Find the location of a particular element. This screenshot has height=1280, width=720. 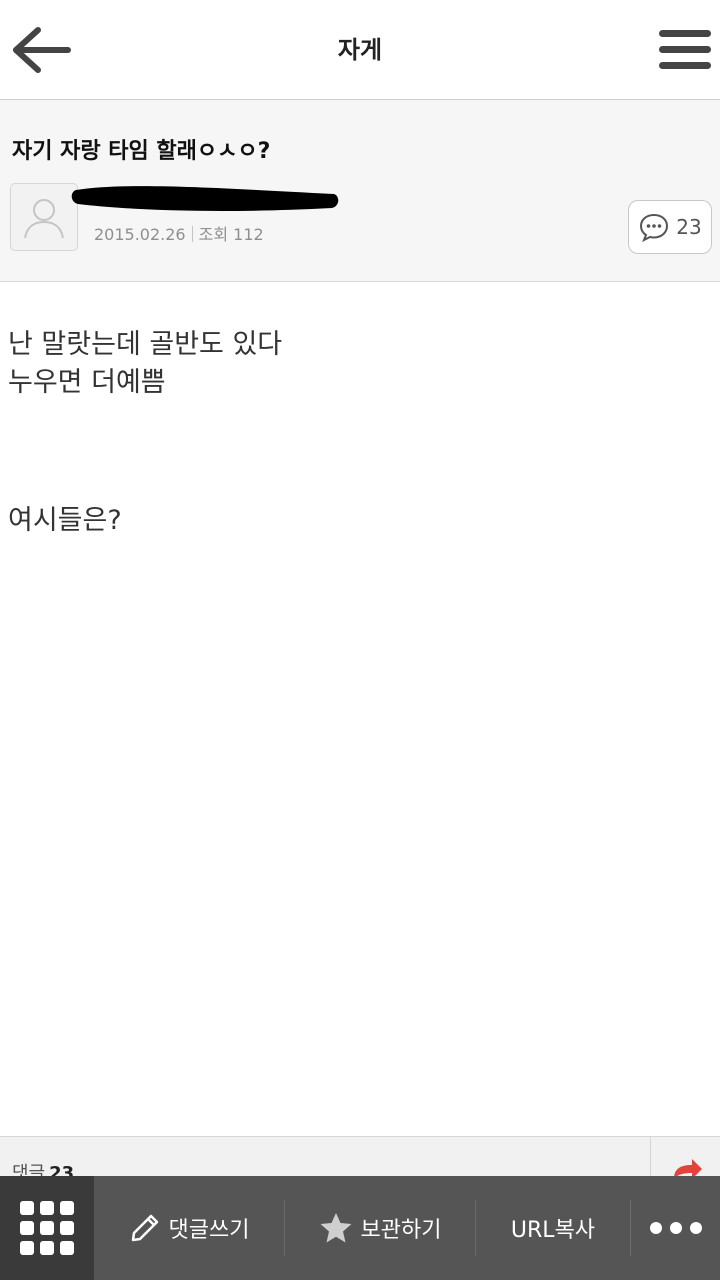

views-count: 112 is located at coordinates (248, 234).